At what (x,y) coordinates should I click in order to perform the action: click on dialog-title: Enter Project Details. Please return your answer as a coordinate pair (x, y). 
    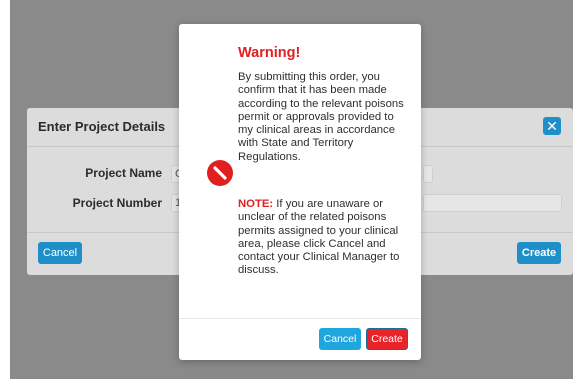
    Looking at the image, I should click on (102, 126).